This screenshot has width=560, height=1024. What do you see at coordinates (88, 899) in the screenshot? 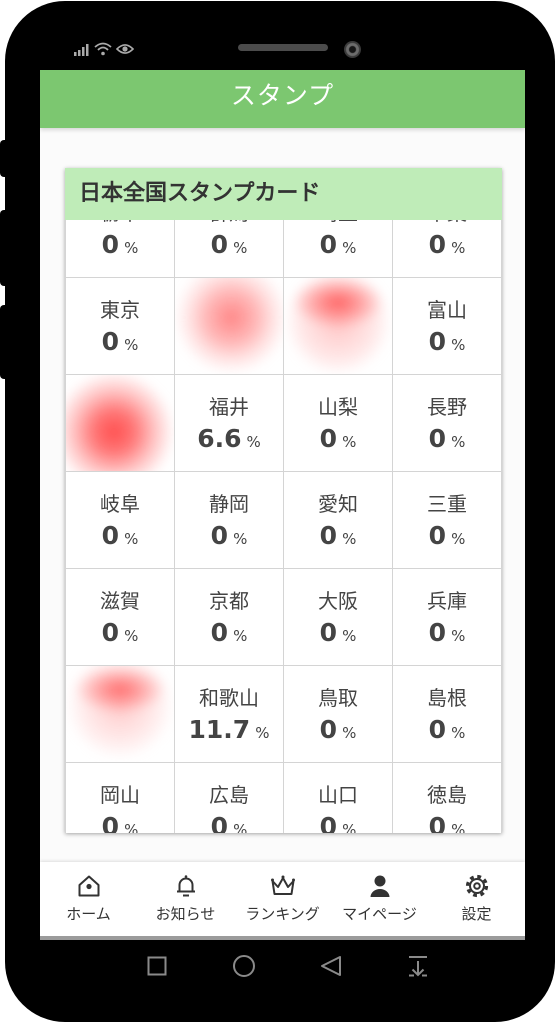
I see `tab-home: ホーム` at bounding box center [88, 899].